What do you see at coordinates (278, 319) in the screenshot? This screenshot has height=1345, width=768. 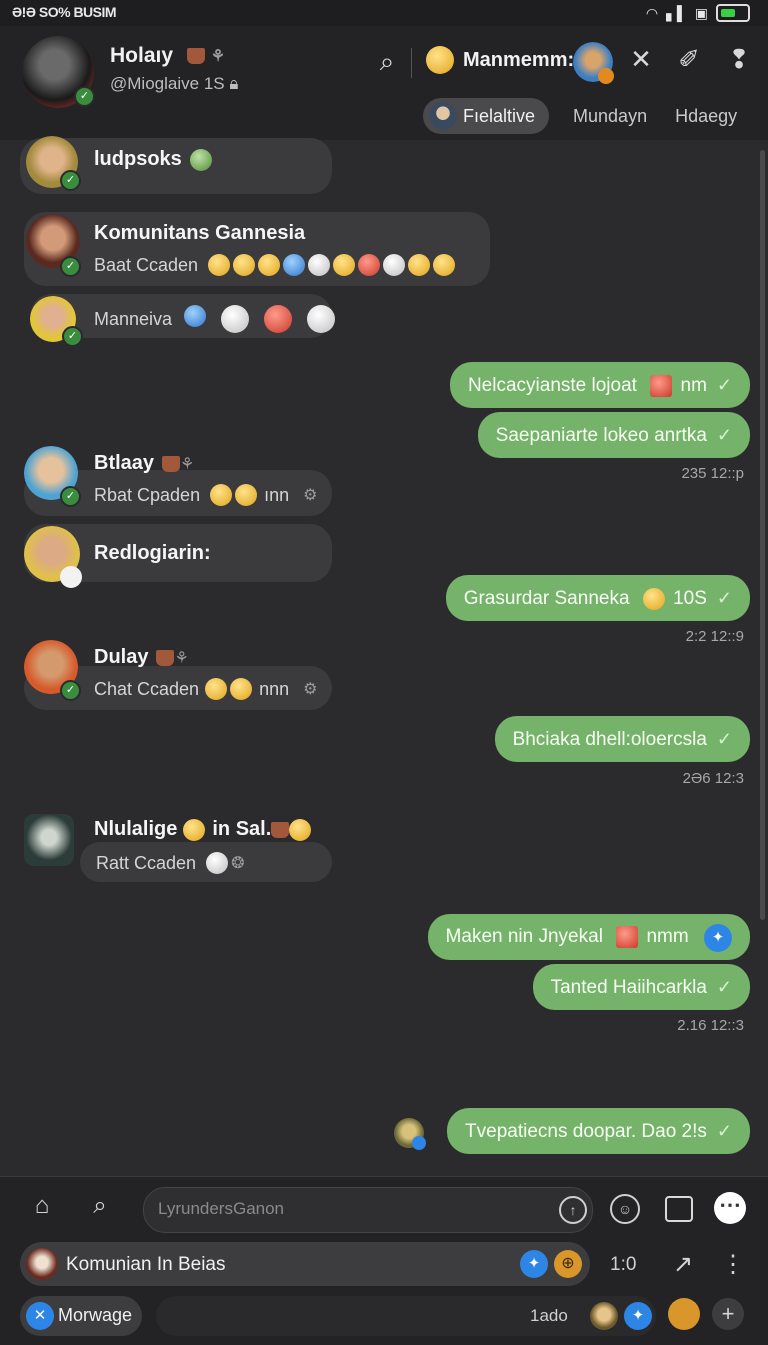 I see `sun-emoji-icon` at bounding box center [278, 319].